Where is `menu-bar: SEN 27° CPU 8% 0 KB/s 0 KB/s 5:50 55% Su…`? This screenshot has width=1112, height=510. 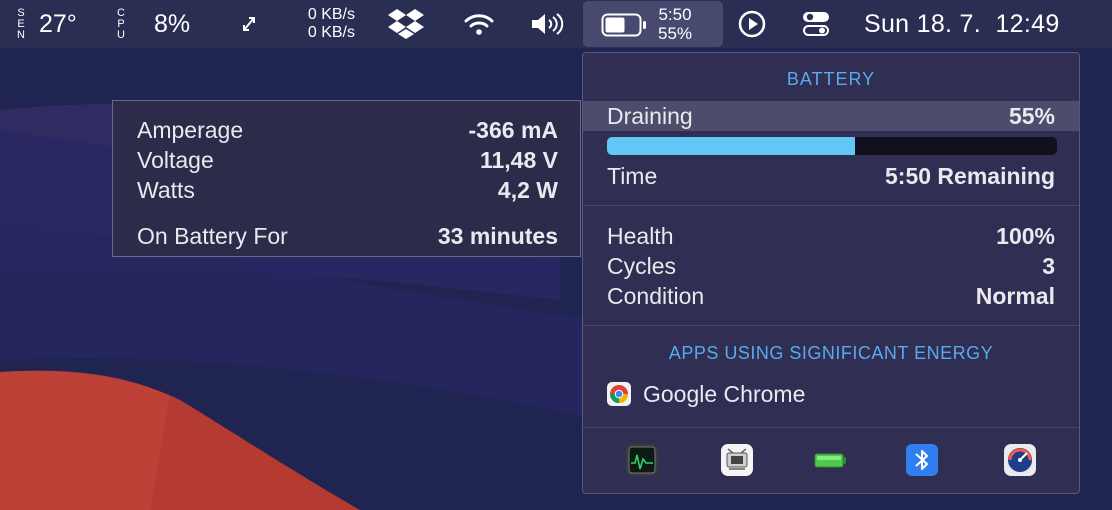
menu-bar: SEN 27° CPU 8% 0 KB/s 0 KB/s 5:50 55% Su… is located at coordinates (556, 24).